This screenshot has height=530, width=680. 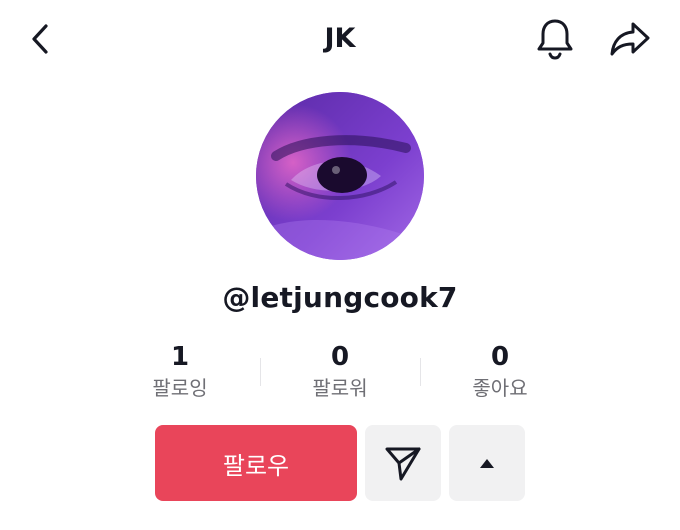 What do you see at coordinates (180, 388) in the screenshot?
I see `following-label: 팔로잉` at bounding box center [180, 388].